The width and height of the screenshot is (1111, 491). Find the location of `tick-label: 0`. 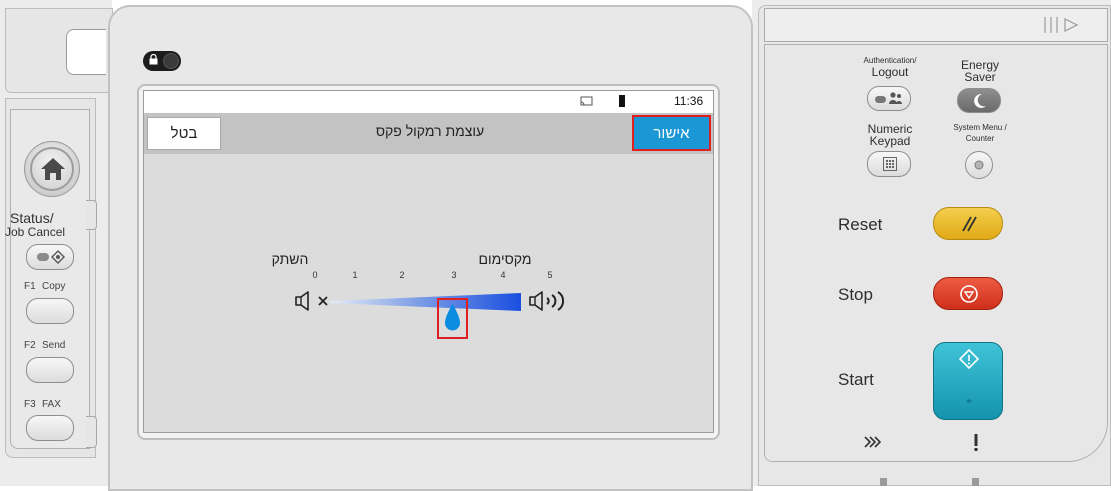

tick-label: 0 is located at coordinates (315, 275).